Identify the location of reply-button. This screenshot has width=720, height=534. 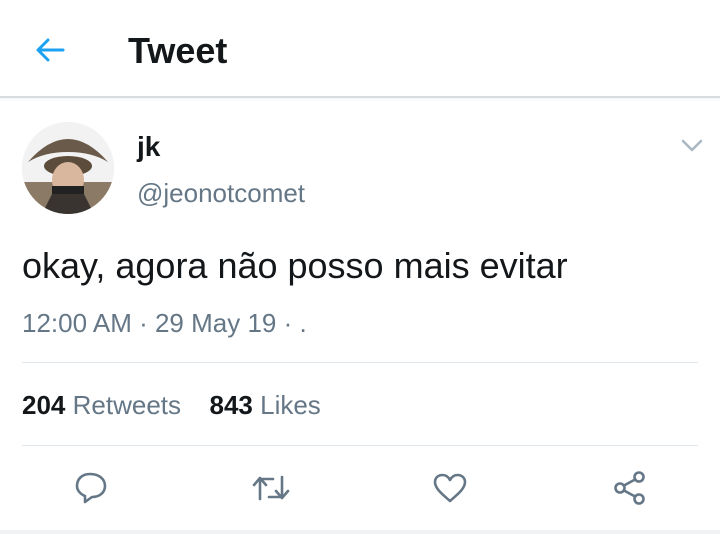
(91, 488).